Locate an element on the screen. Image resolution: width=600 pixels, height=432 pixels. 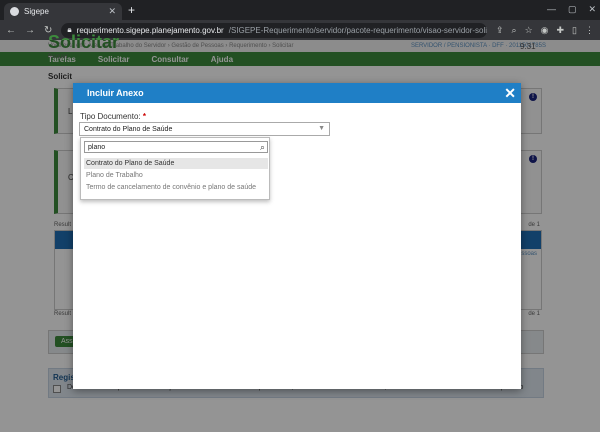
close-icon: ✕ is located at coordinates (510, 93).